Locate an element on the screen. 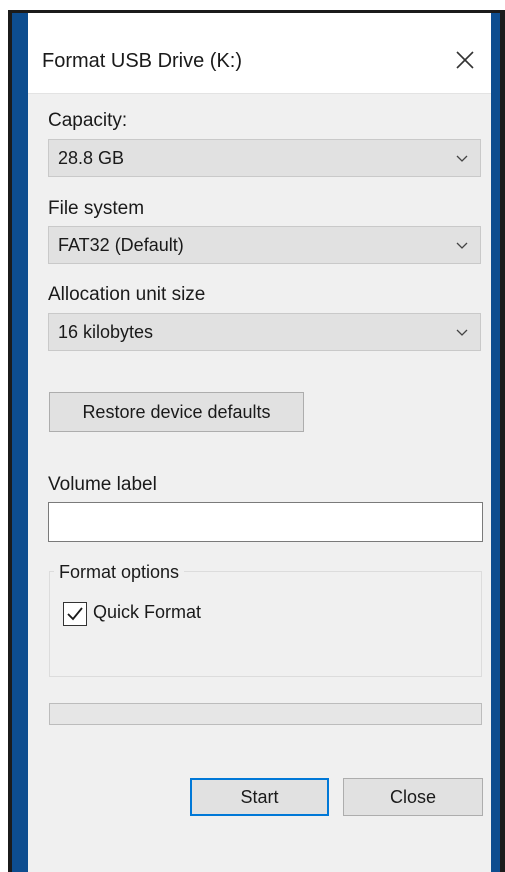  capacity-dropdown: 28.8 GB is located at coordinates (264, 158).